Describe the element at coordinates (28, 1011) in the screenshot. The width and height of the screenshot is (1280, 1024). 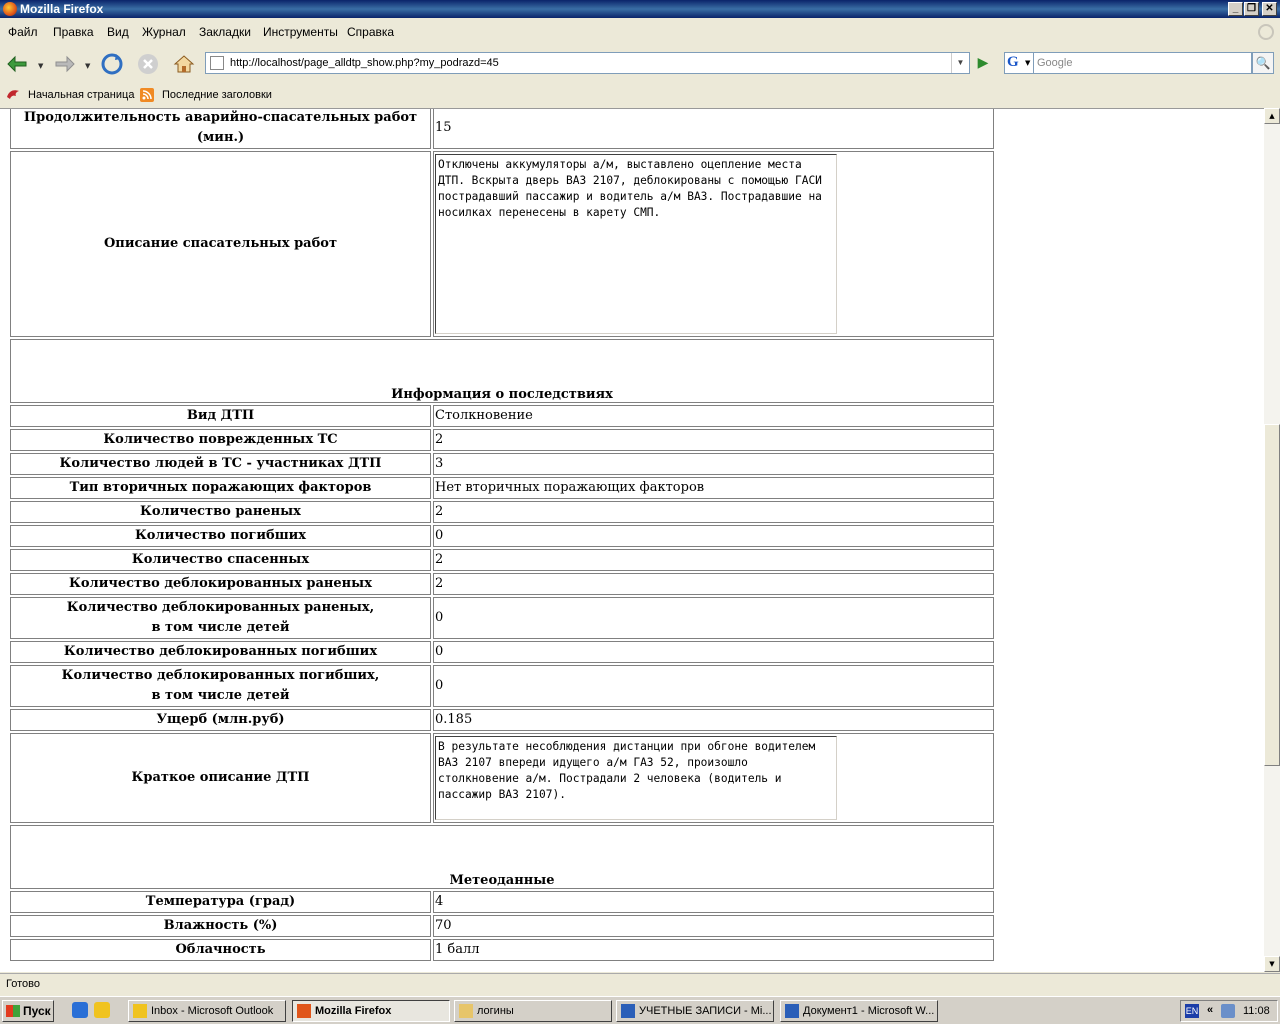
I see `start-button: Пуск` at that location.